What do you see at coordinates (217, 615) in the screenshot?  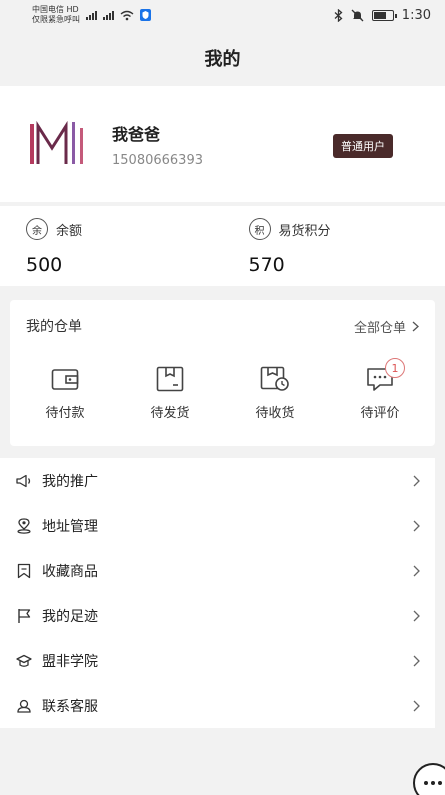 I see `menu-item-footprints: 我的足迹` at bounding box center [217, 615].